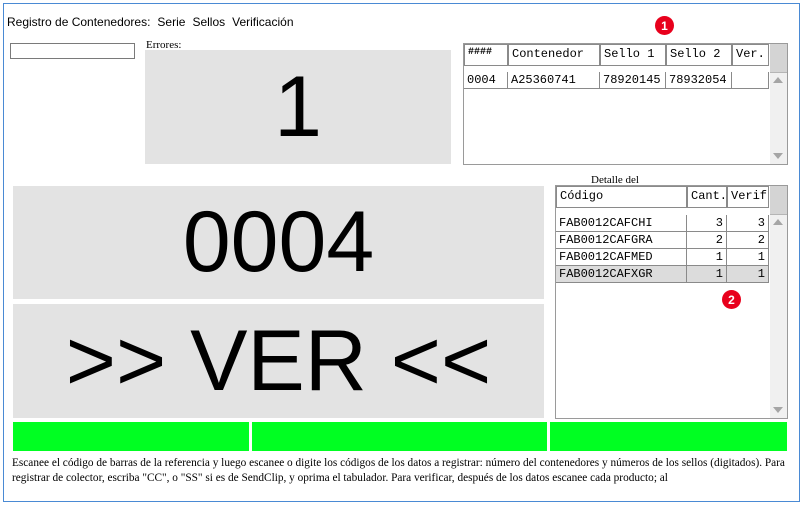  What do you see at coordinates (486, 80) in the screenshot?
I see `cell-number: 0004` at bounding box center [486, 80].